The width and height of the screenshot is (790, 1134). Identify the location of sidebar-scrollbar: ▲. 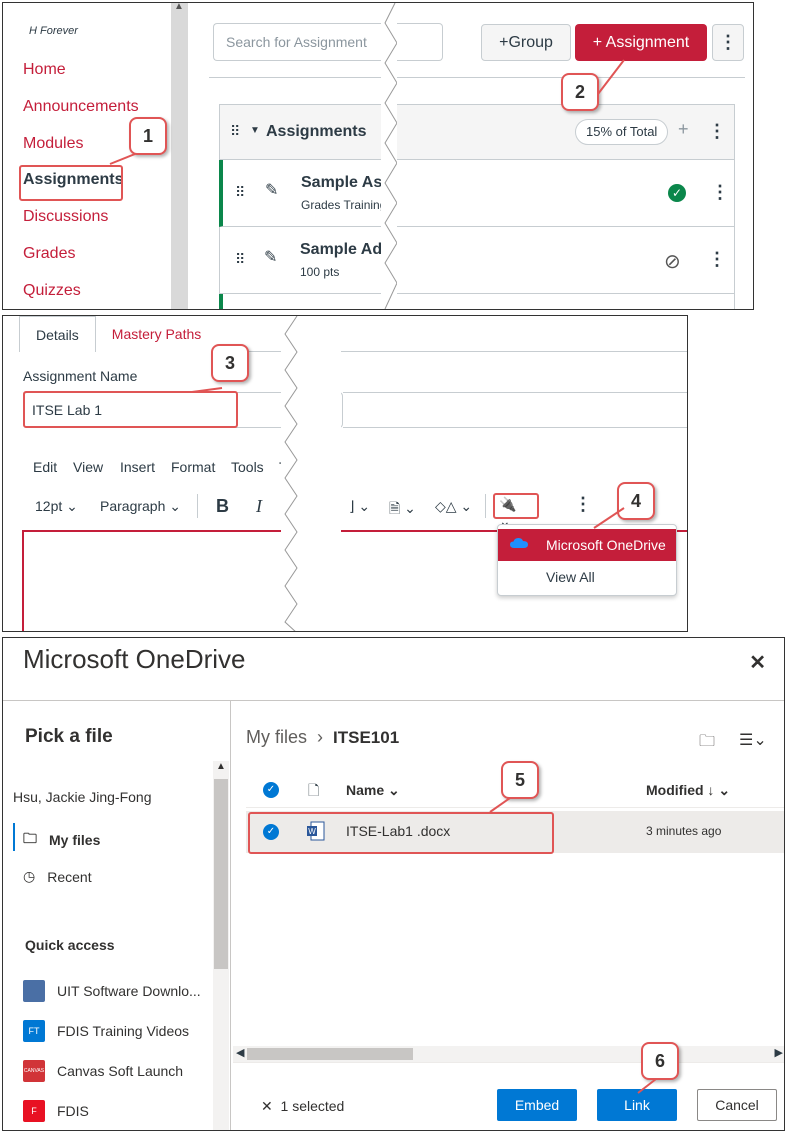
(221, 945).